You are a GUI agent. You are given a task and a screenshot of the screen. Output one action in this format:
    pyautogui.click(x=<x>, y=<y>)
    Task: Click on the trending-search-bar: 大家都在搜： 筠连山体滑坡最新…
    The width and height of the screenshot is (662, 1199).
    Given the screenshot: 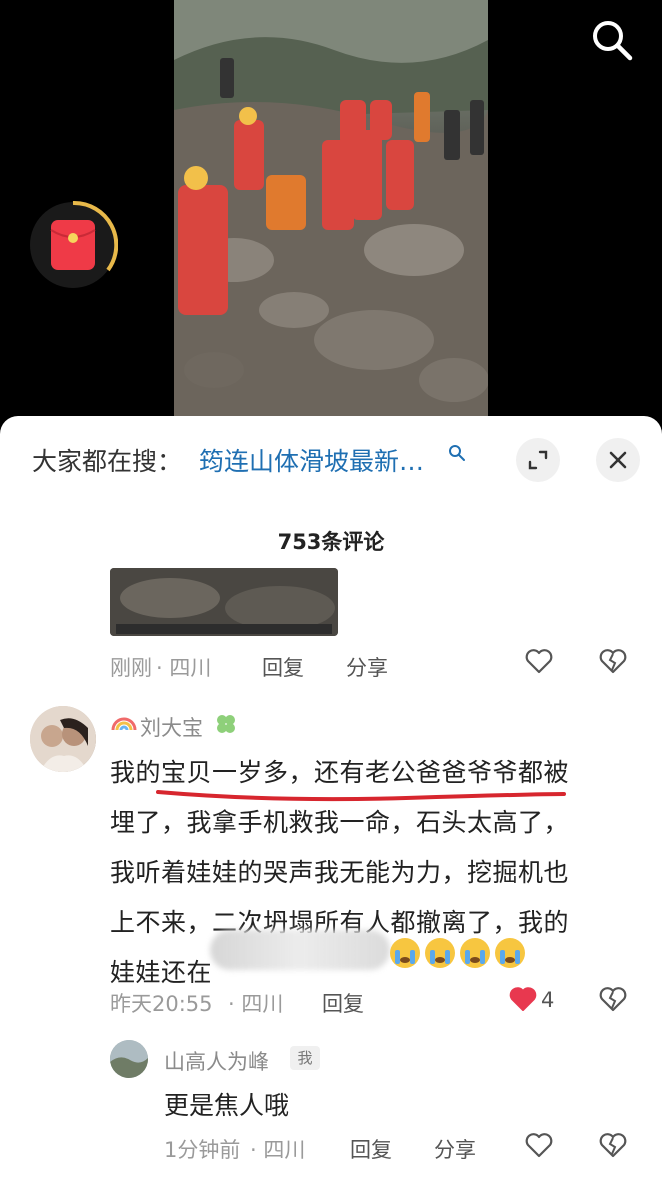 What is the action you would take?
    pyautogui.click(x=331, y=458)
    